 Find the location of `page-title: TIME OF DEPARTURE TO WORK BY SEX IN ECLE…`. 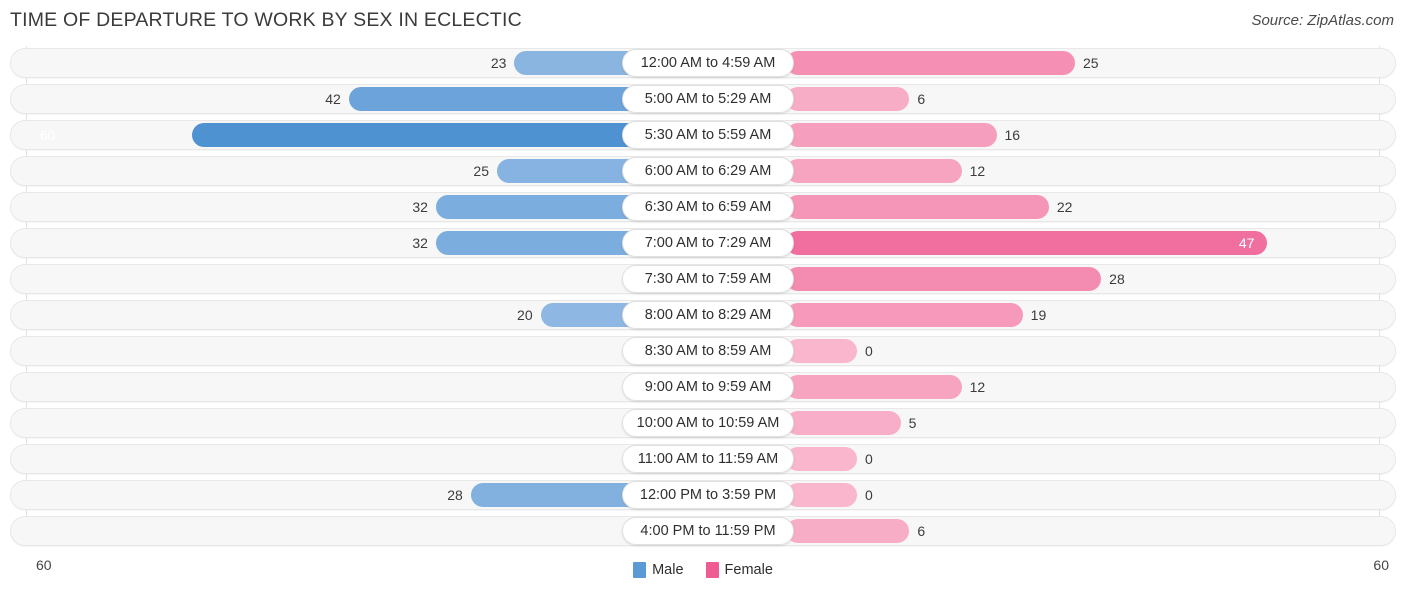

page-title: TIME OF DEPARTURE TO WORK BY SEX IN ECLE… is located at coordinates (266, 20).